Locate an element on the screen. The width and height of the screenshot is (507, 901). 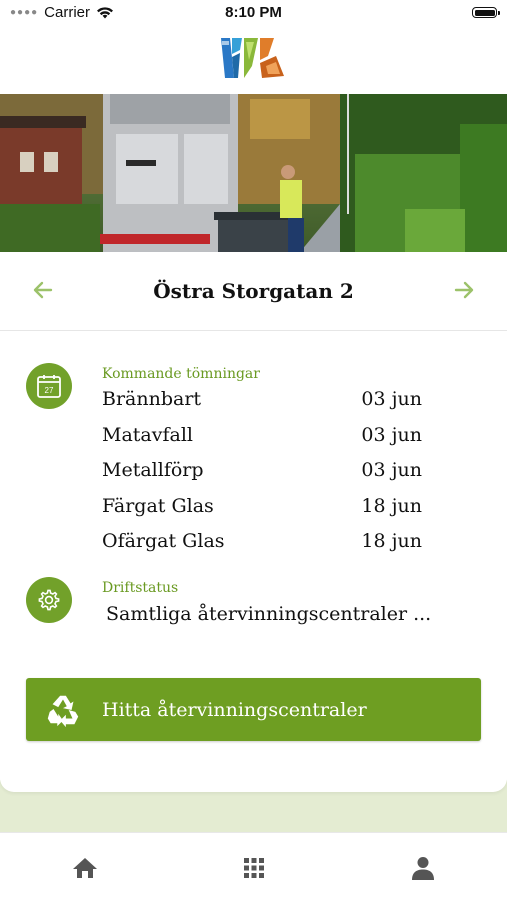
calendar-icon-badge: 27 is located at coordinates (49, 386).